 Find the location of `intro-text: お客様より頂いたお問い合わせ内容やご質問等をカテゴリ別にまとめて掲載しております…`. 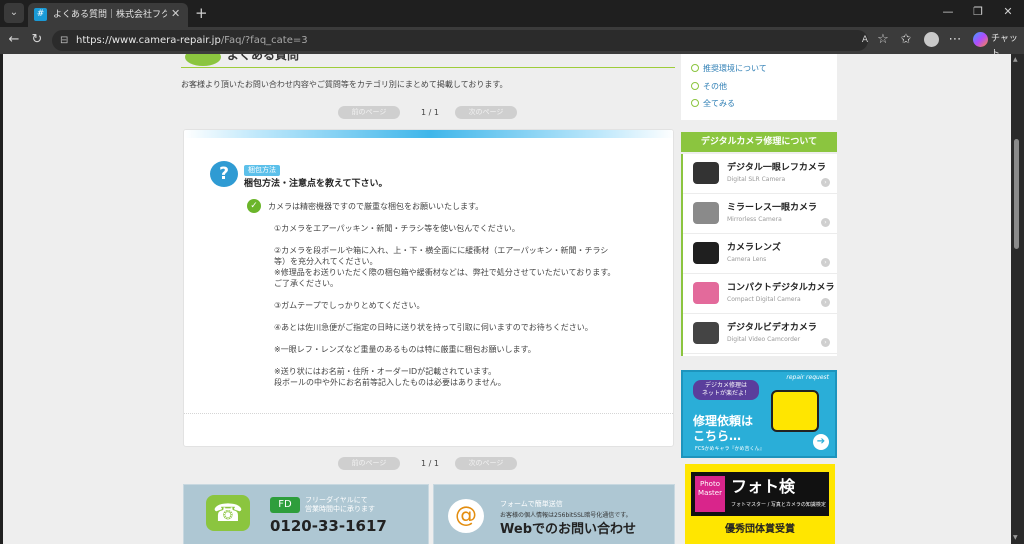

intro-text: お客様より頂いたお問い合わせ内容やご質問等をカテゴリ別にまとめて掲載しております… is located at coordinates (344, 84).